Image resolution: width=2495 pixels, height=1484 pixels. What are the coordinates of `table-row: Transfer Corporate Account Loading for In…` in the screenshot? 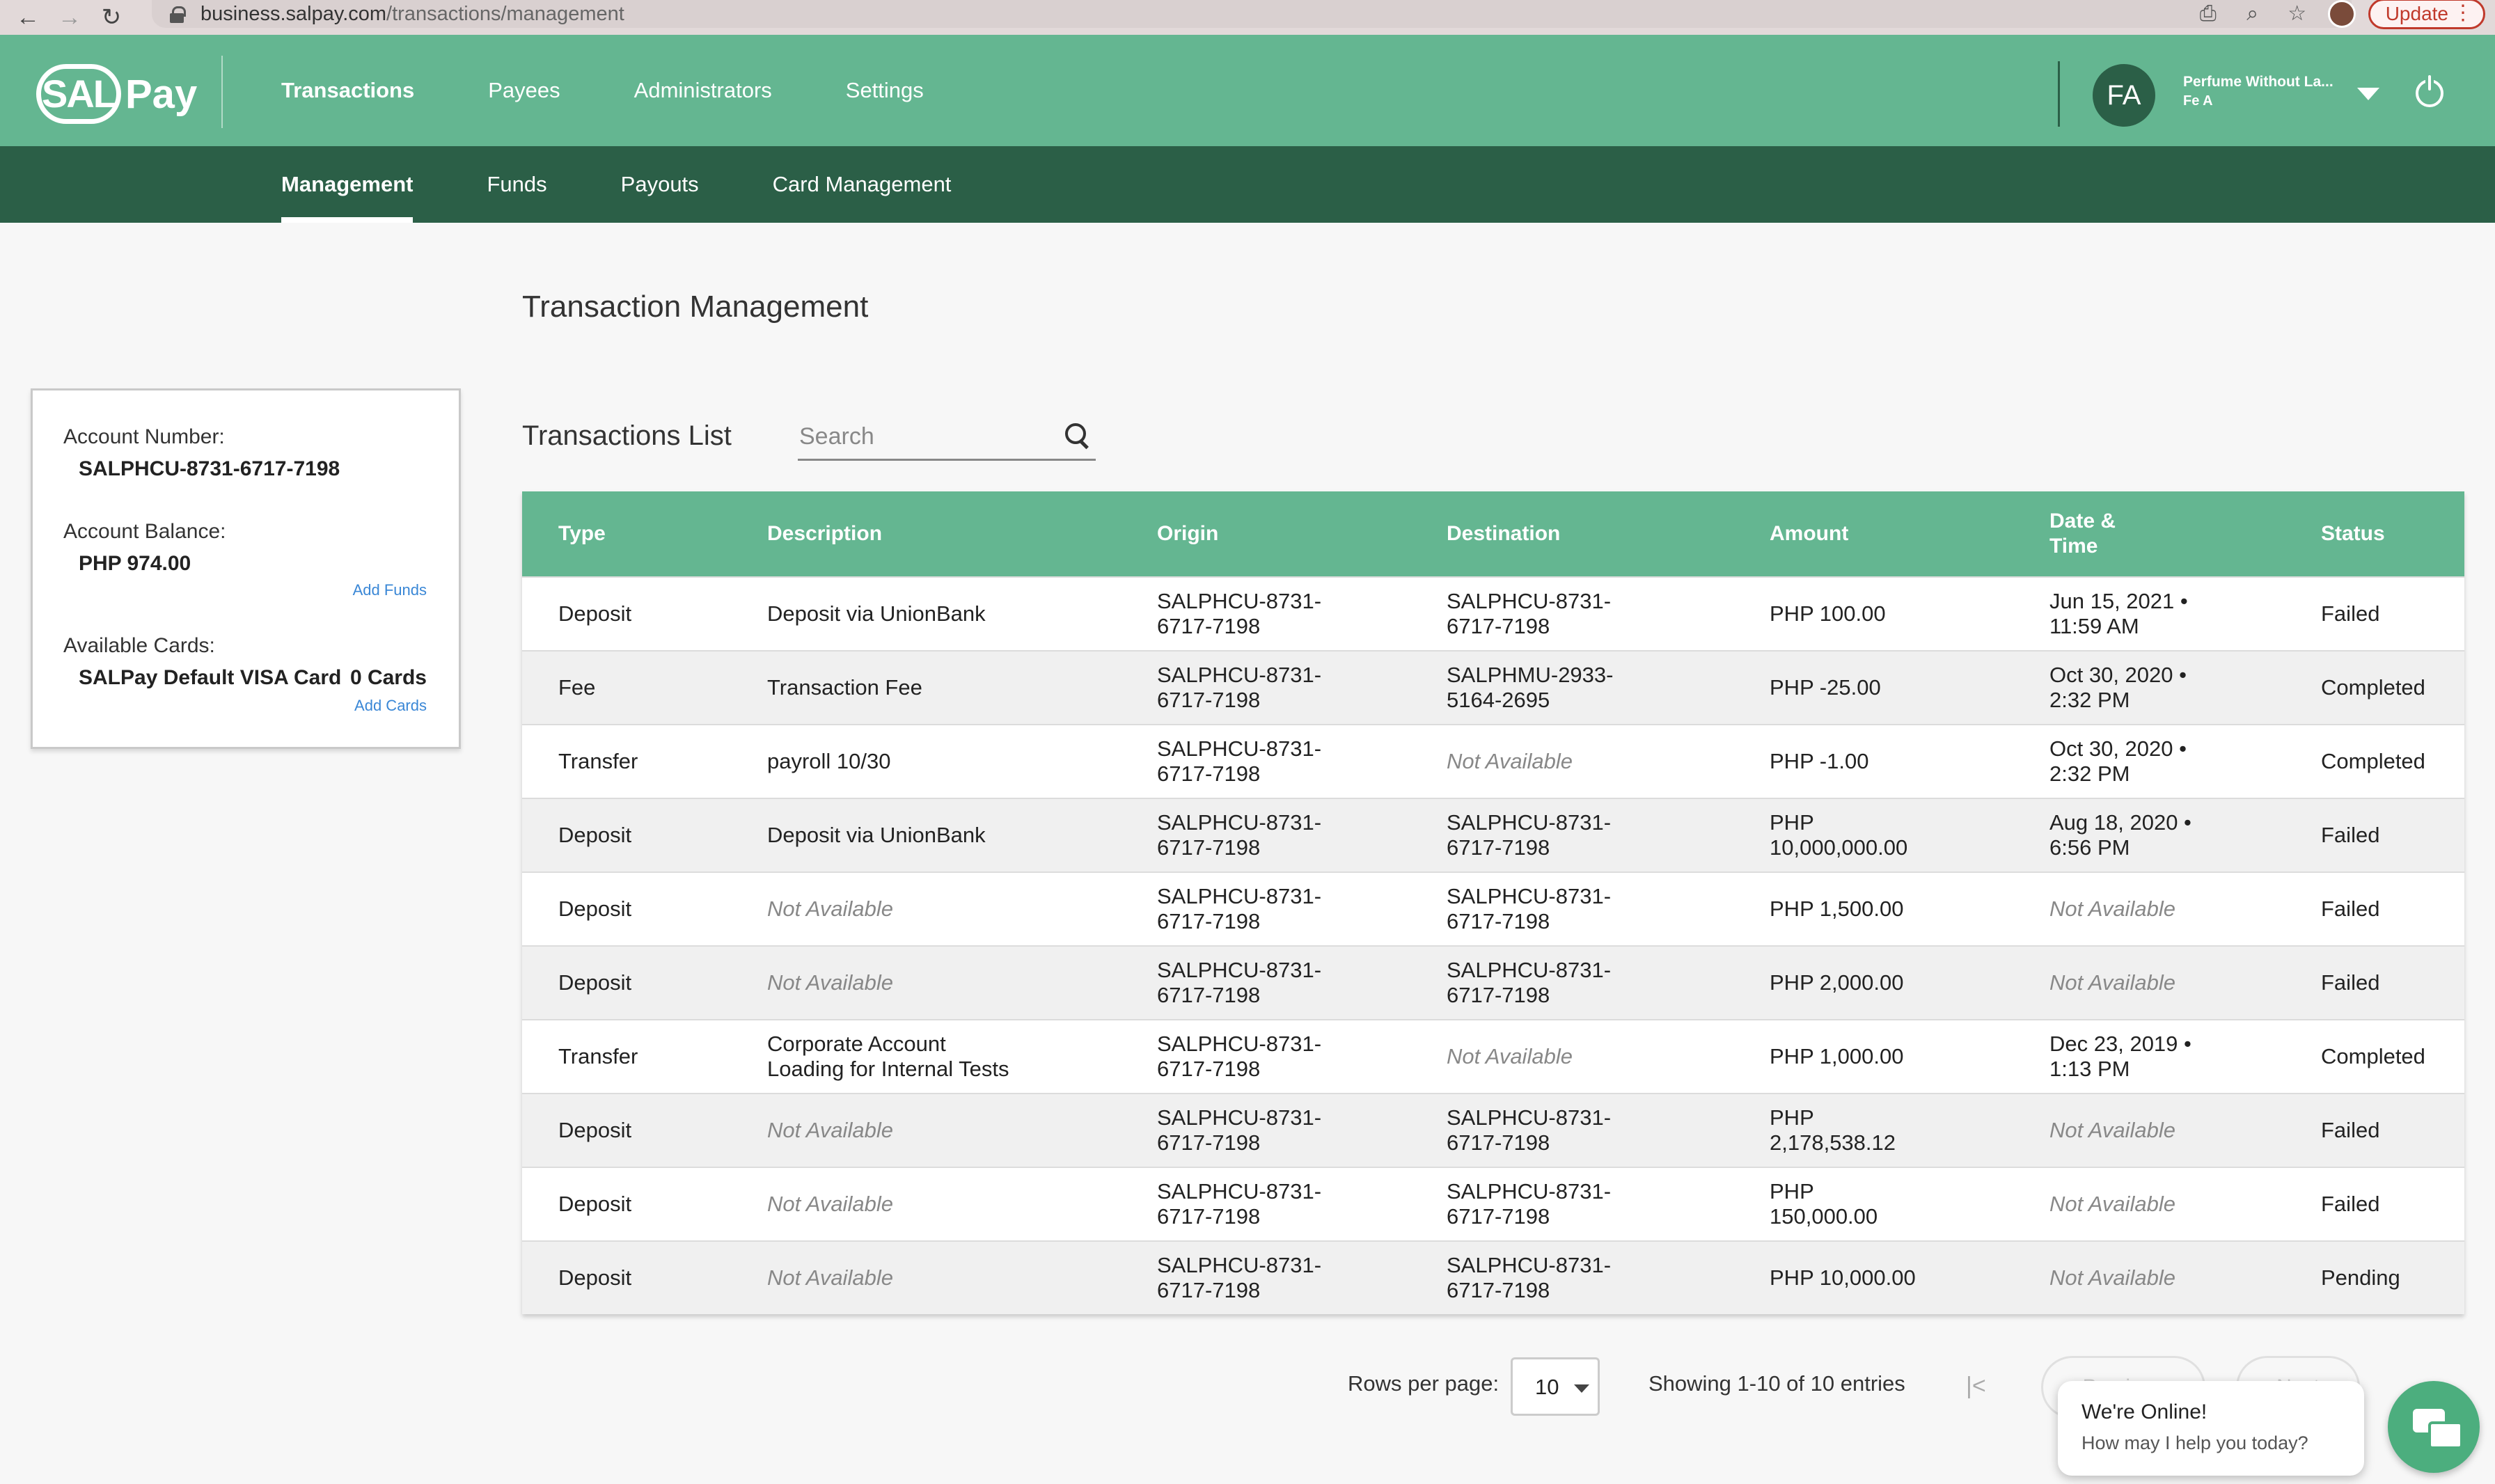 It's located at (1493, 1056).